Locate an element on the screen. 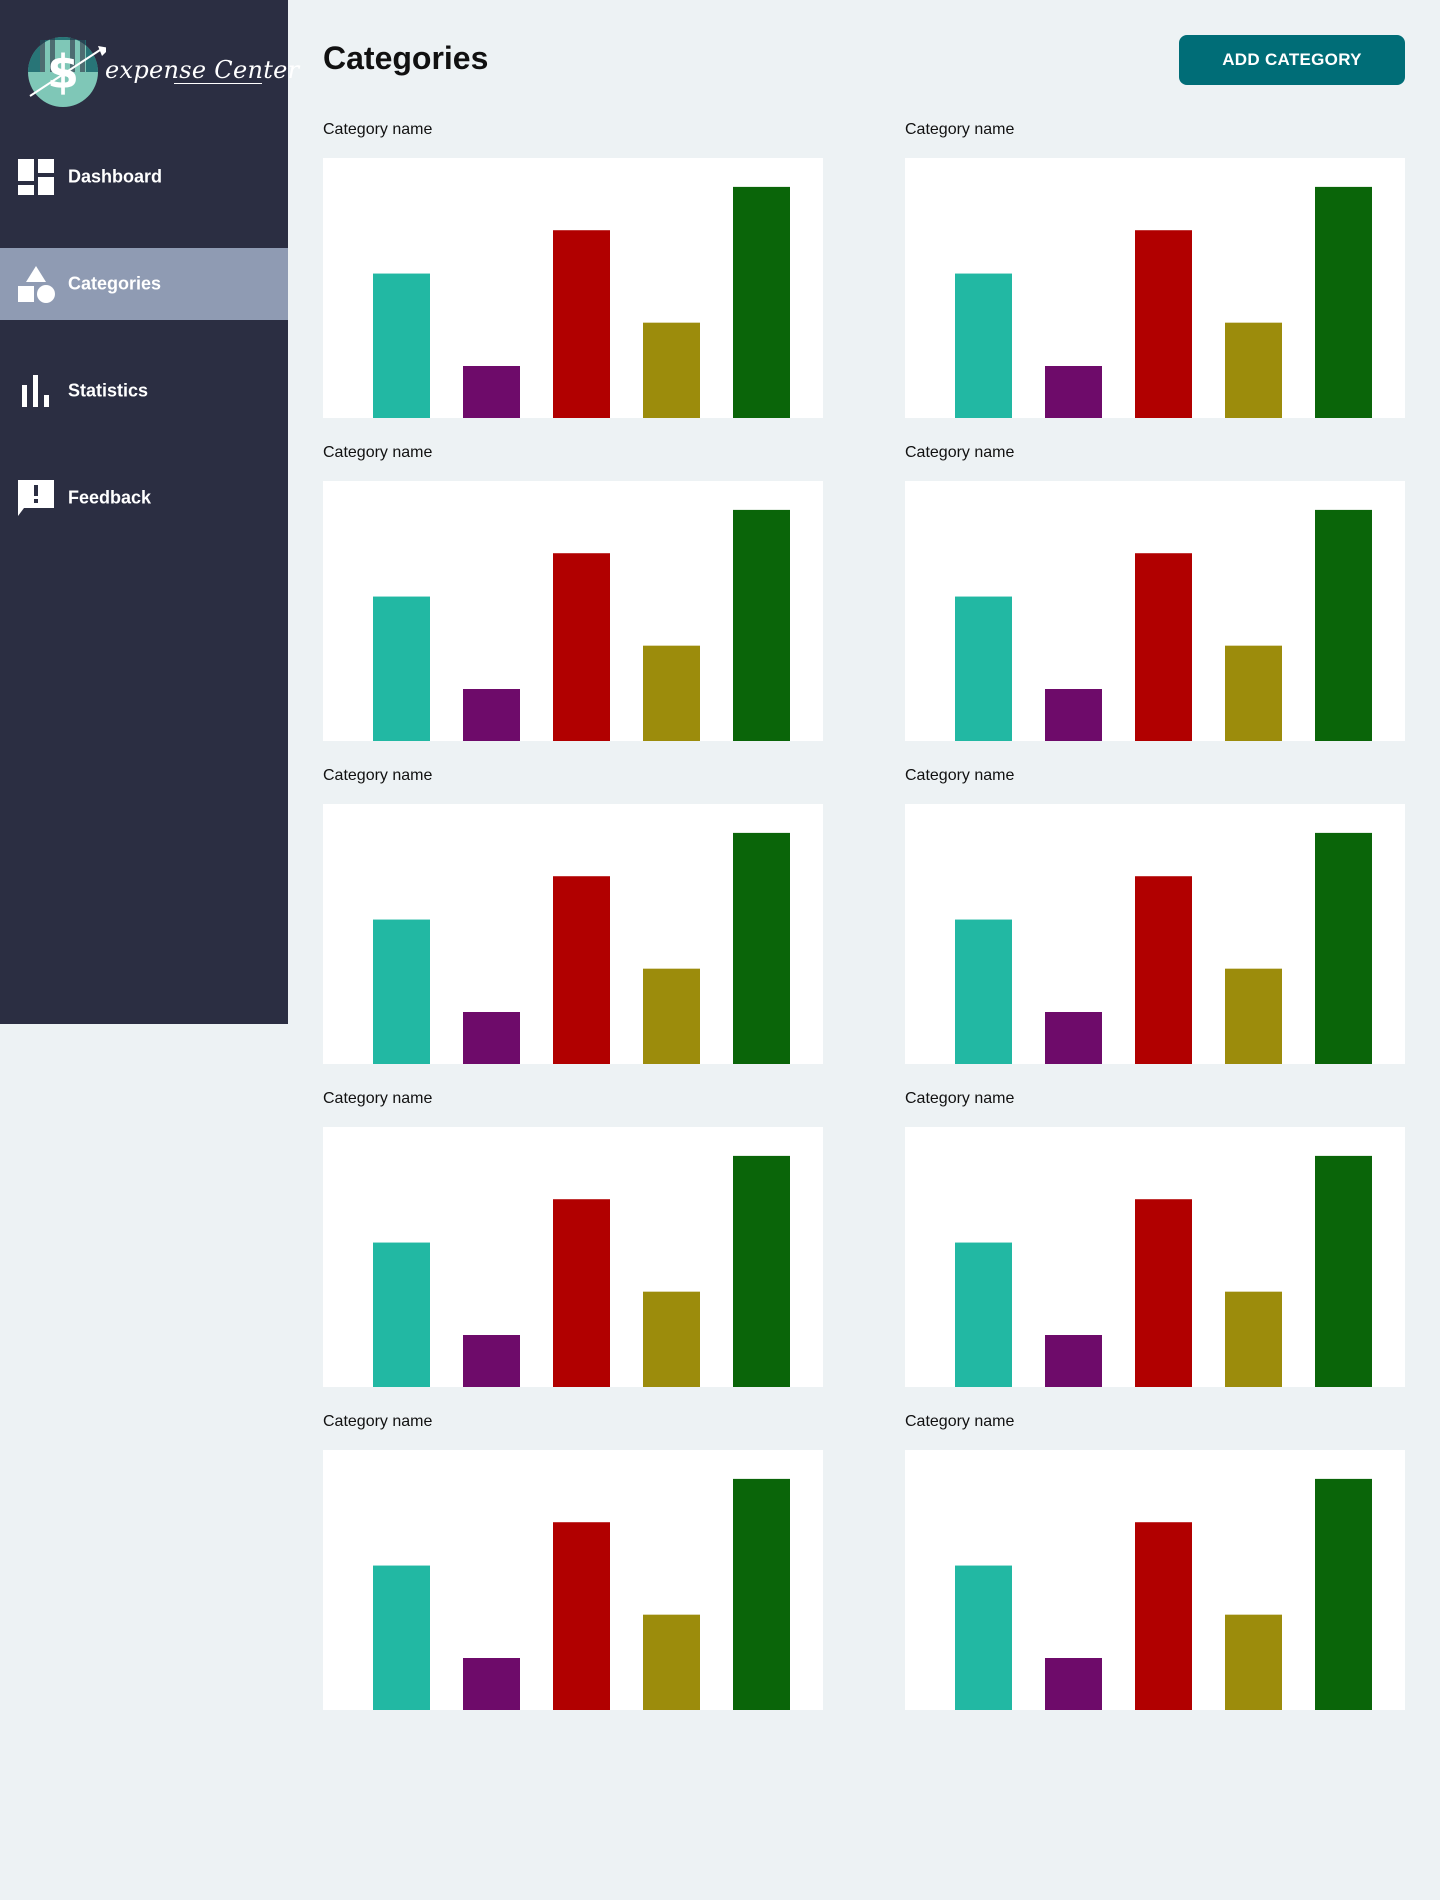  shapes-icon is located at coordinates (36, 284).